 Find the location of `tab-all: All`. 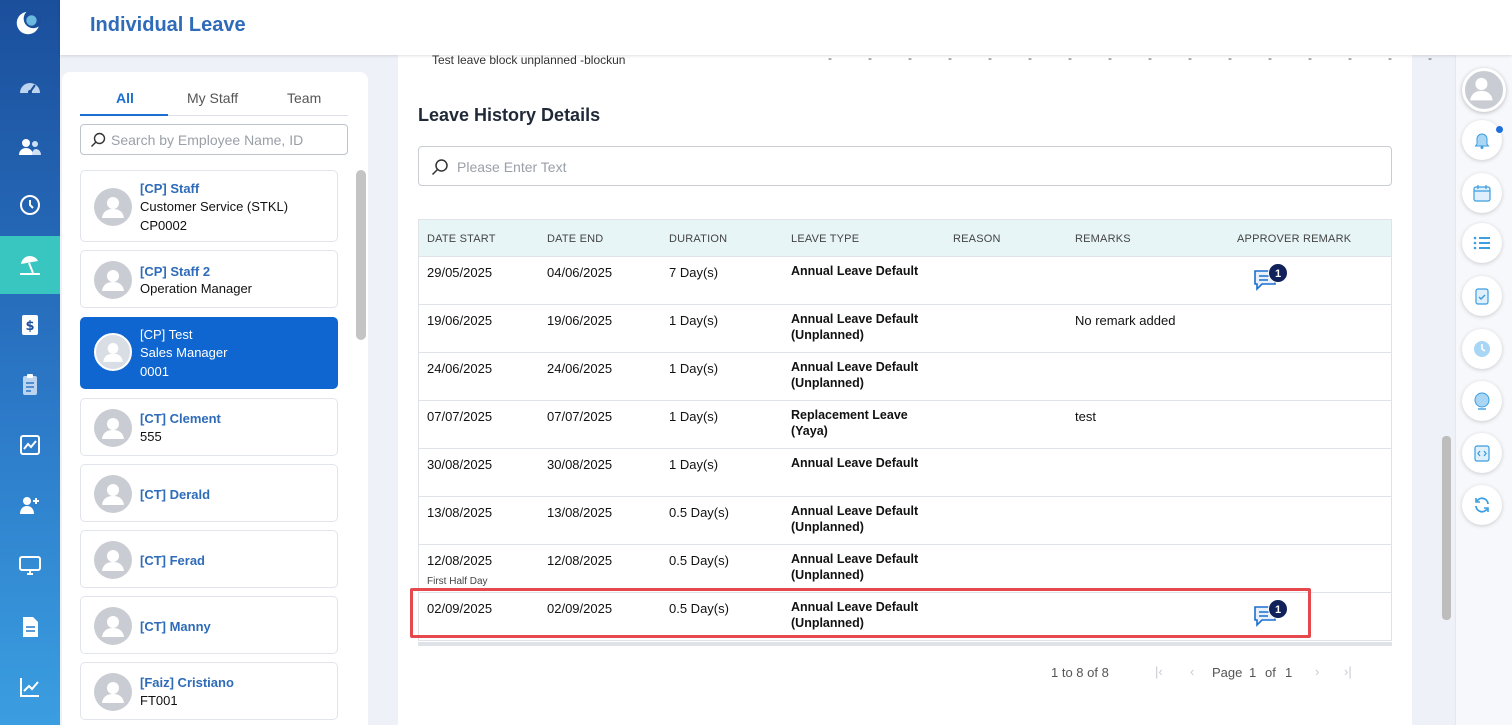

tab-all: All is located at coordinates (125, 98).